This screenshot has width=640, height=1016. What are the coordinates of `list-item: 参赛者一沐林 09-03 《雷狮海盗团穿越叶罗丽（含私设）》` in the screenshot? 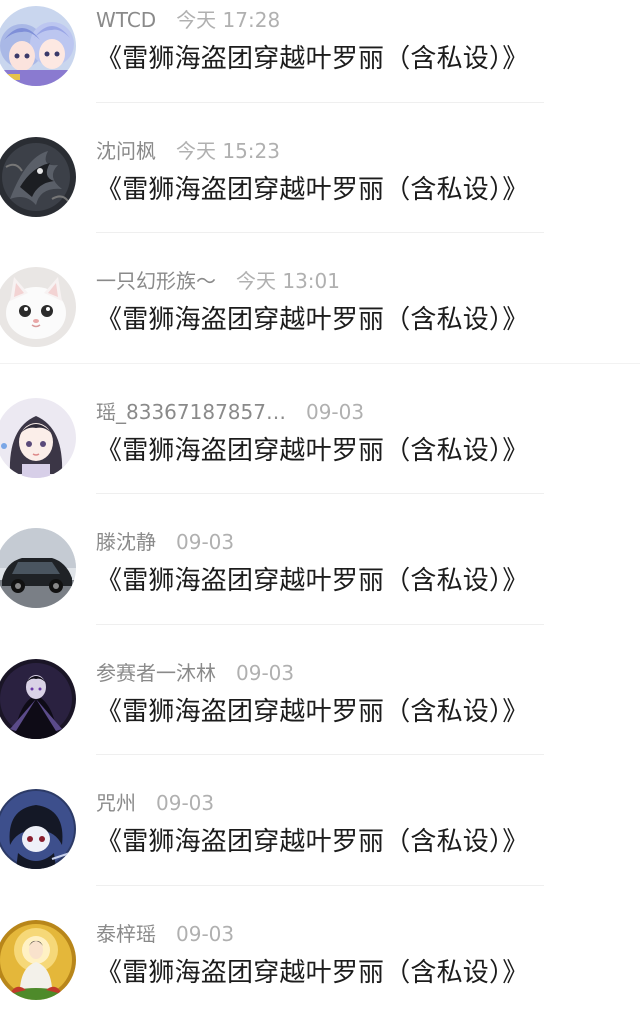 It's located at (320, 690).